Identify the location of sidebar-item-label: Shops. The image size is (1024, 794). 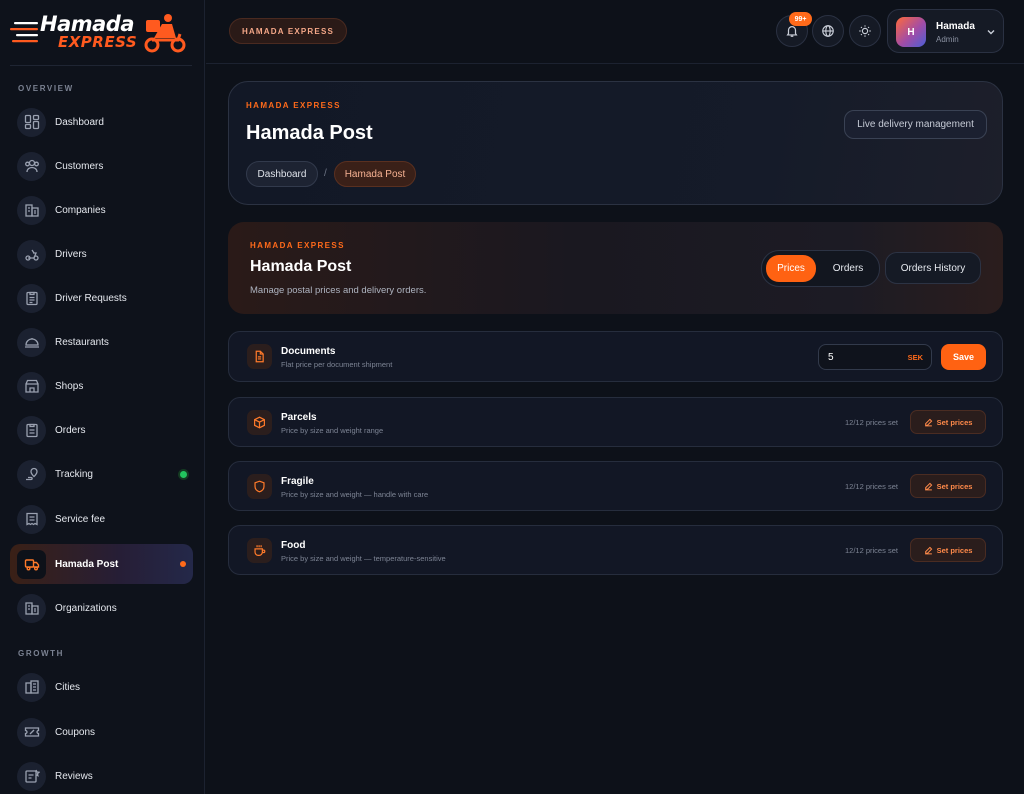
(69, 386).